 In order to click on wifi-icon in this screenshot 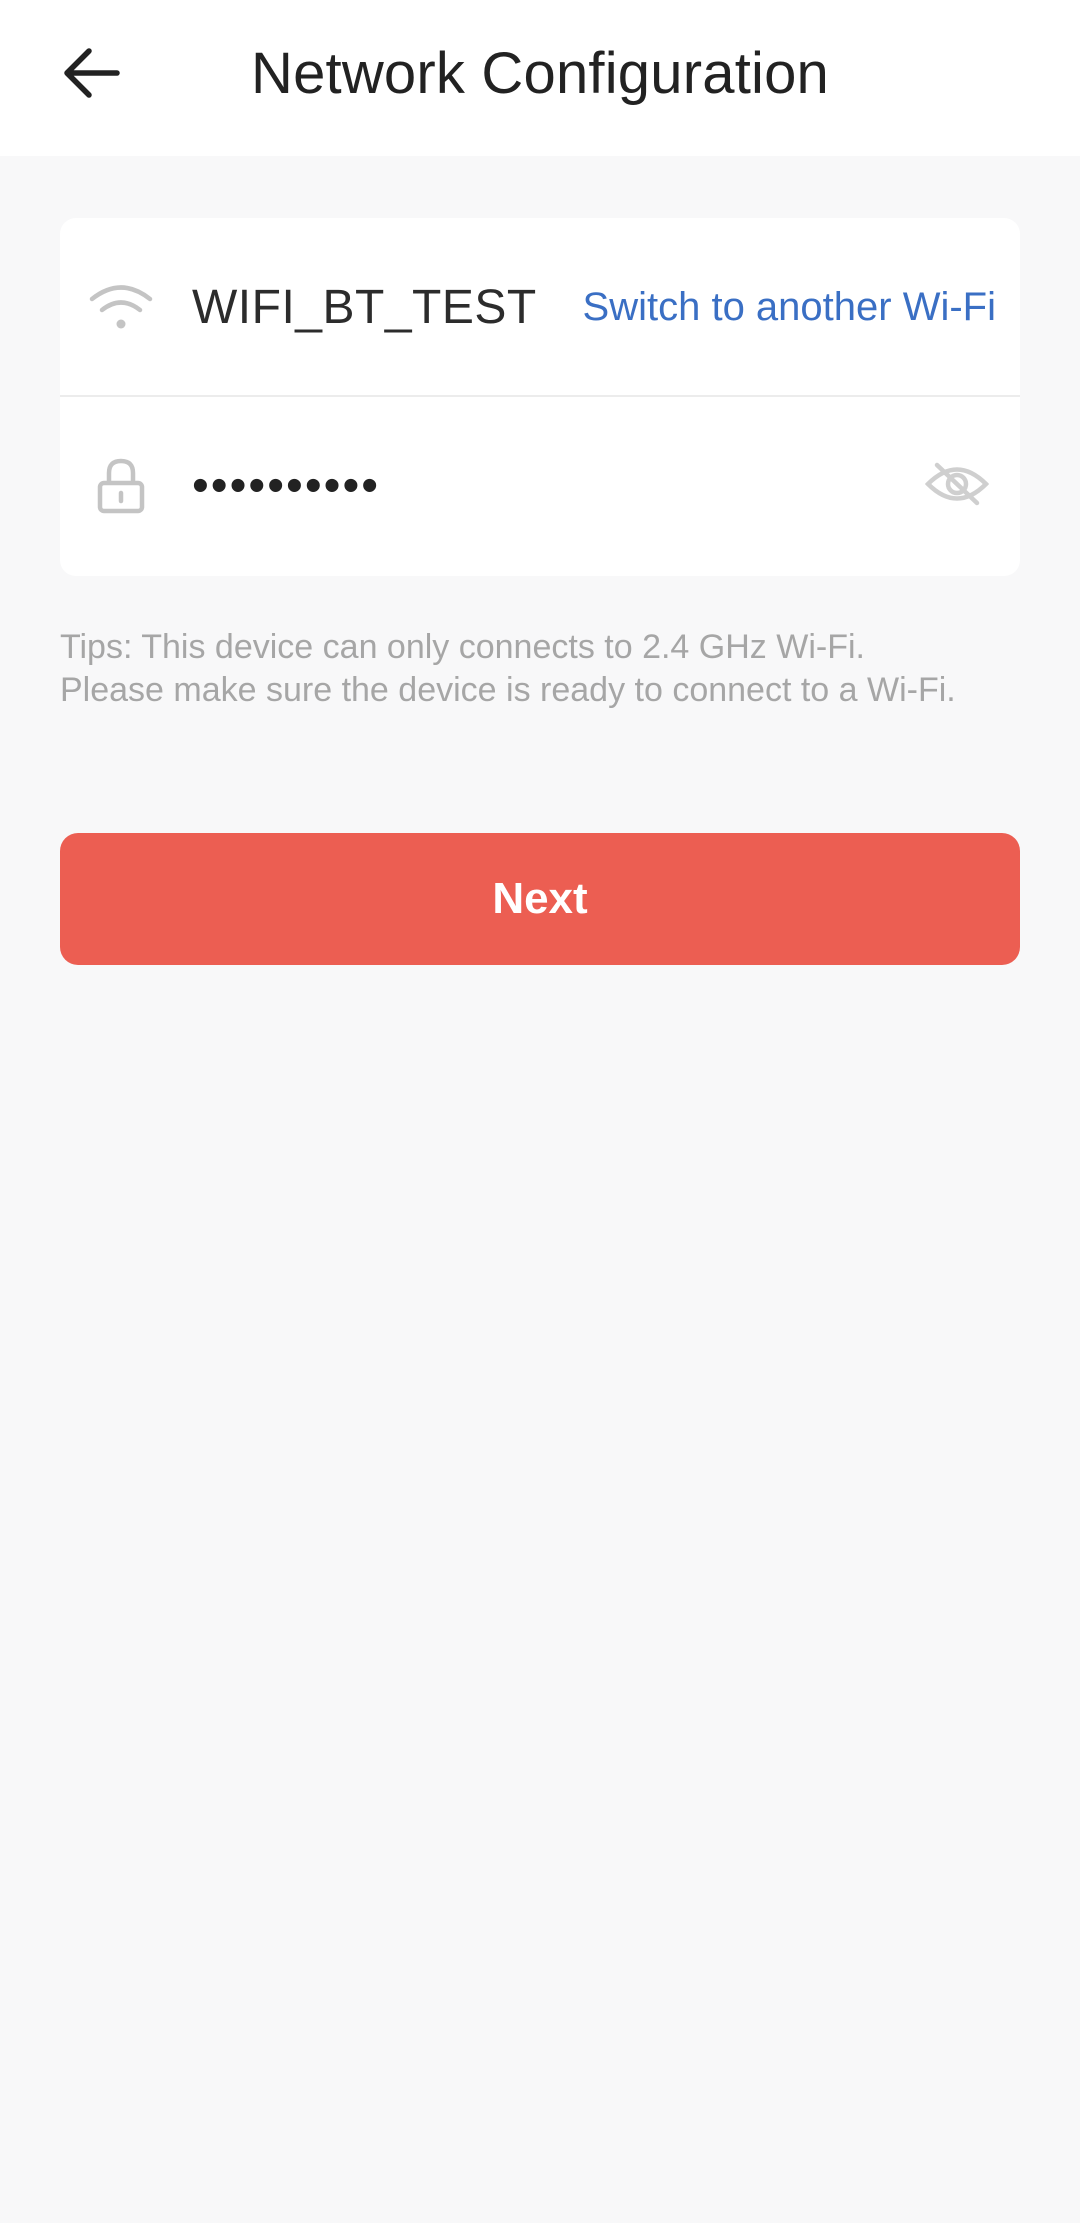, I will do `click(121, 307)`.